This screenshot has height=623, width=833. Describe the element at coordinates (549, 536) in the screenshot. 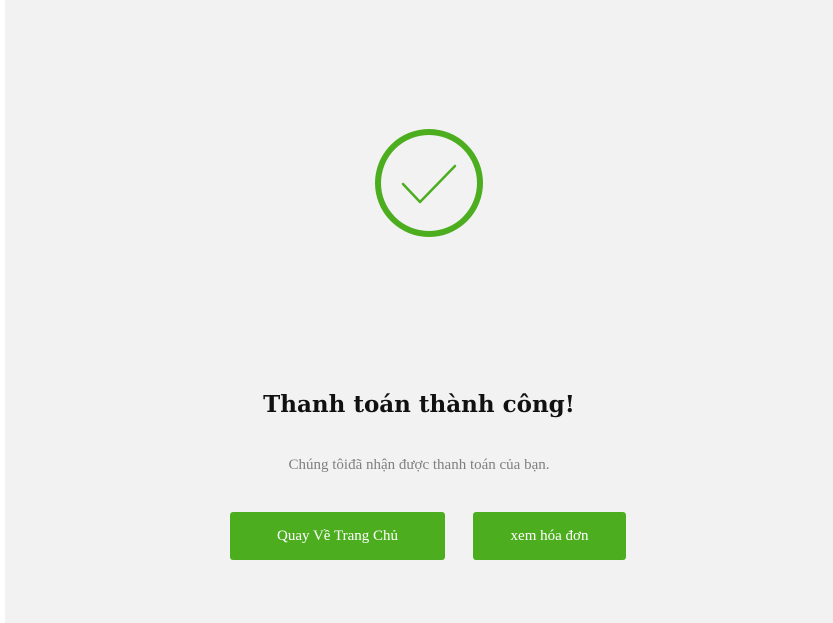

I see `view-invoice-button: xem hóa đơn` at that location.